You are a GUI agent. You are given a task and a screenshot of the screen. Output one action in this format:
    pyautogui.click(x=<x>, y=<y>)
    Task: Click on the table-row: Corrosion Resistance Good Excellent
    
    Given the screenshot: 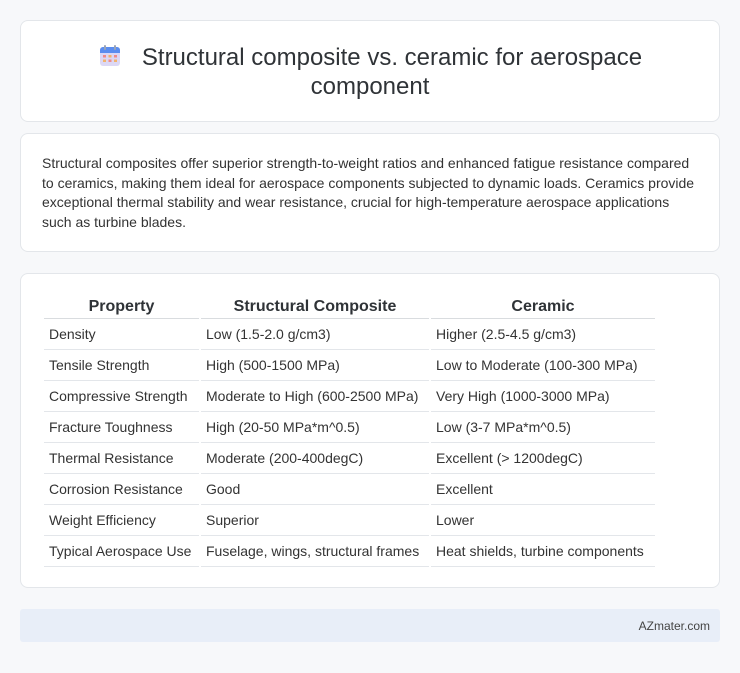 What is the action you would take?
    pyautogui.click(x=349, y=489)
    